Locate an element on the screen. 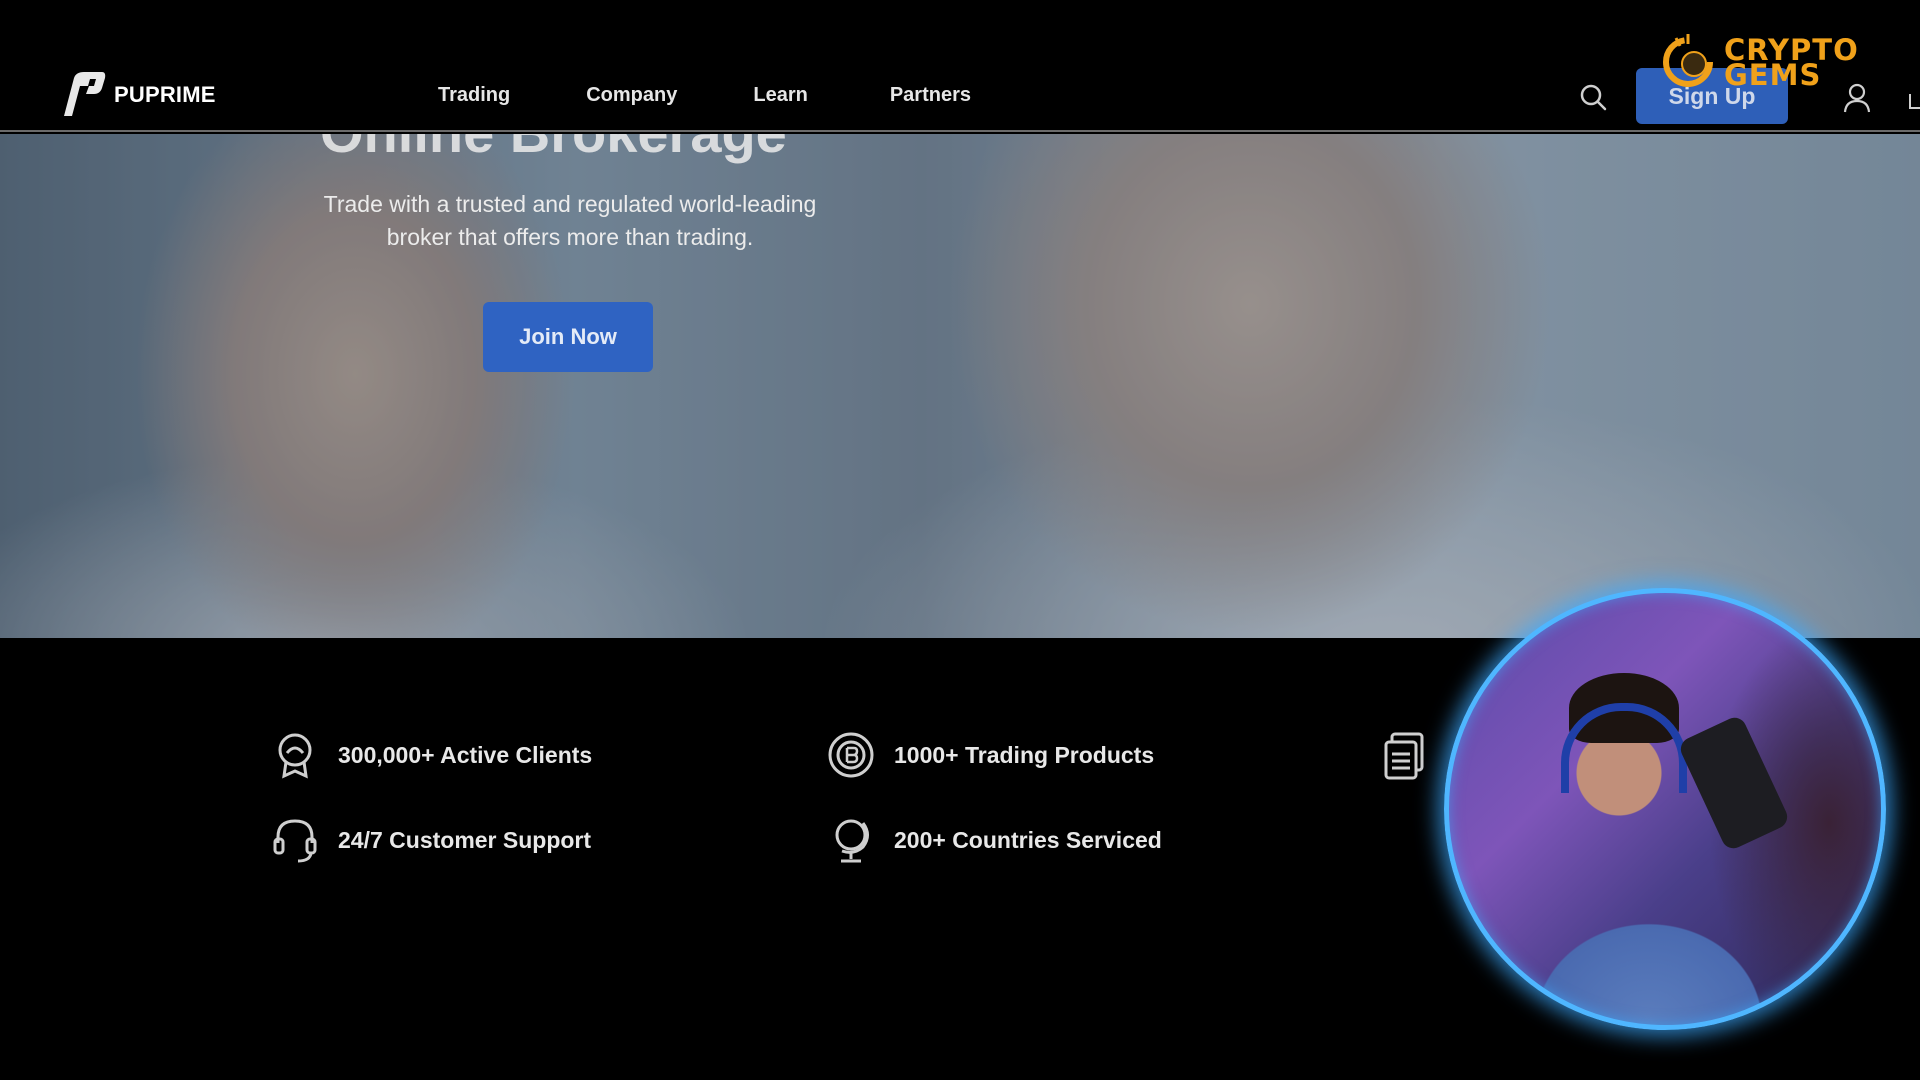  stat-customer-support: 24/7 Customer Support is located at coordinates (430, 840).